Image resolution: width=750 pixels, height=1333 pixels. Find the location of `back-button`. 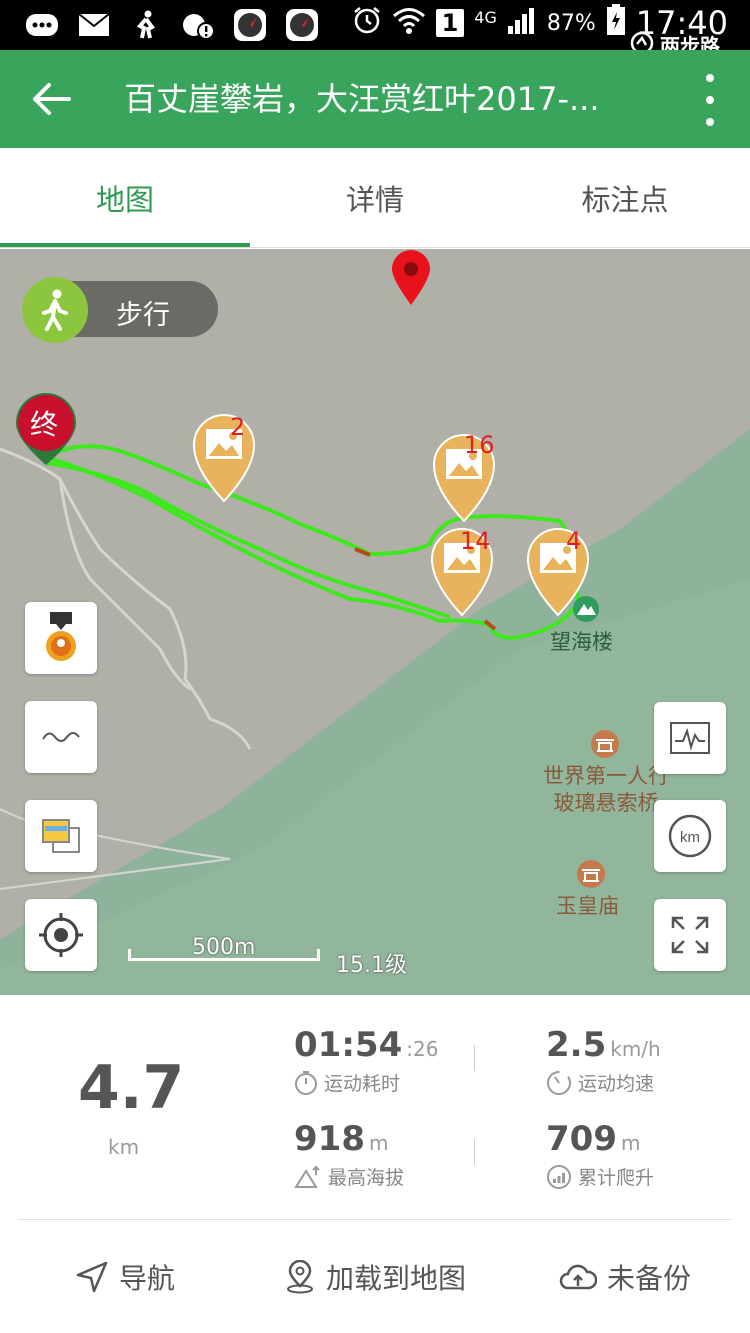

back-button is located at coordinates (51, 99).